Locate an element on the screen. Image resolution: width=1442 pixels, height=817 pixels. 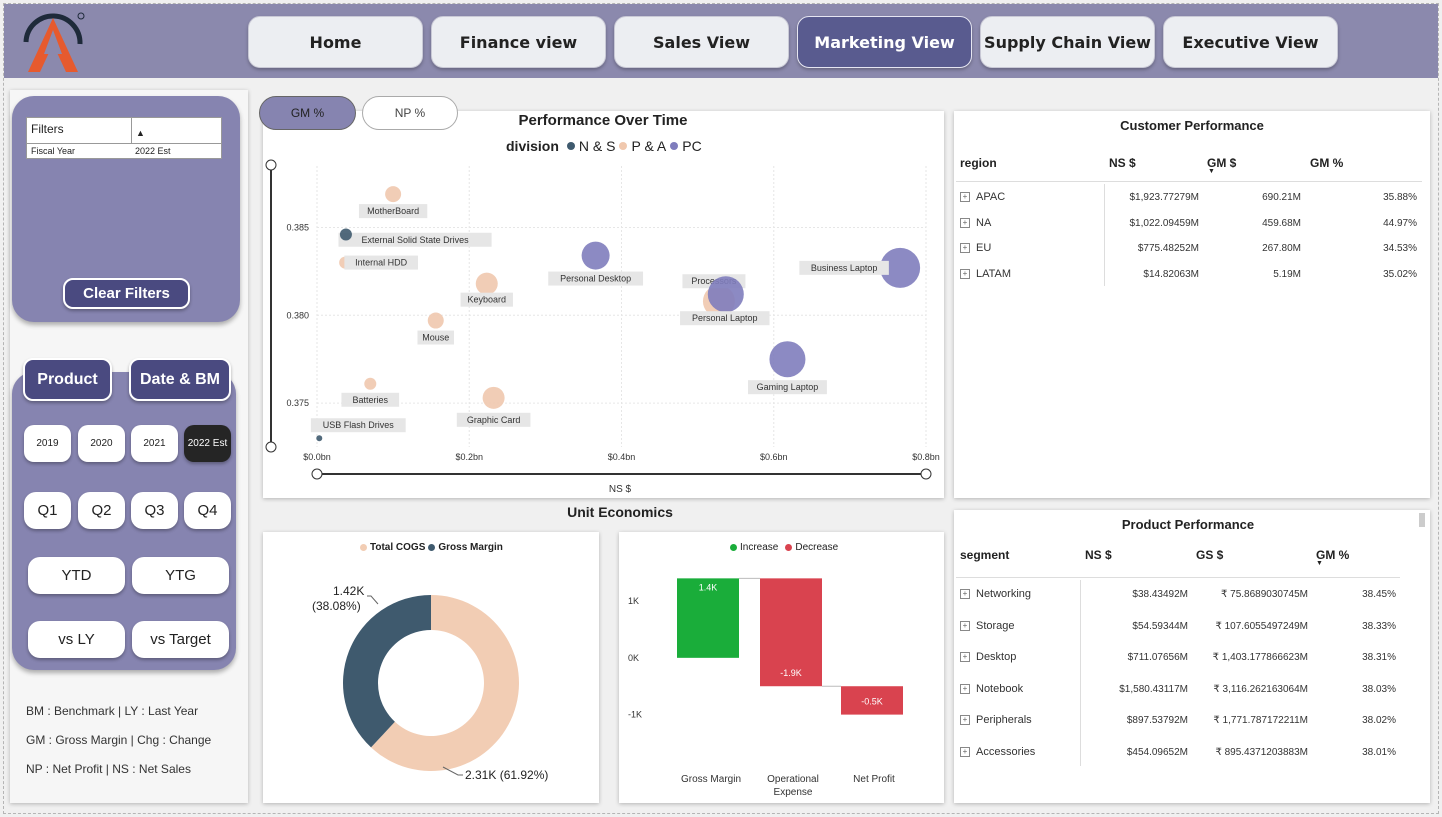
point-label: Batteries is located at coordinates (371, 400).